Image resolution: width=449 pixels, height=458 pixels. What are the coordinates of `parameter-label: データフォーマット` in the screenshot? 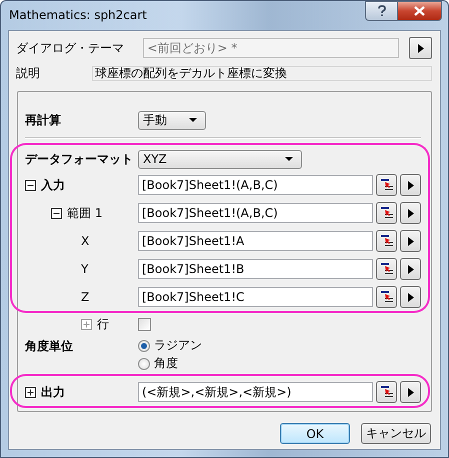 It's located at (79, 159).